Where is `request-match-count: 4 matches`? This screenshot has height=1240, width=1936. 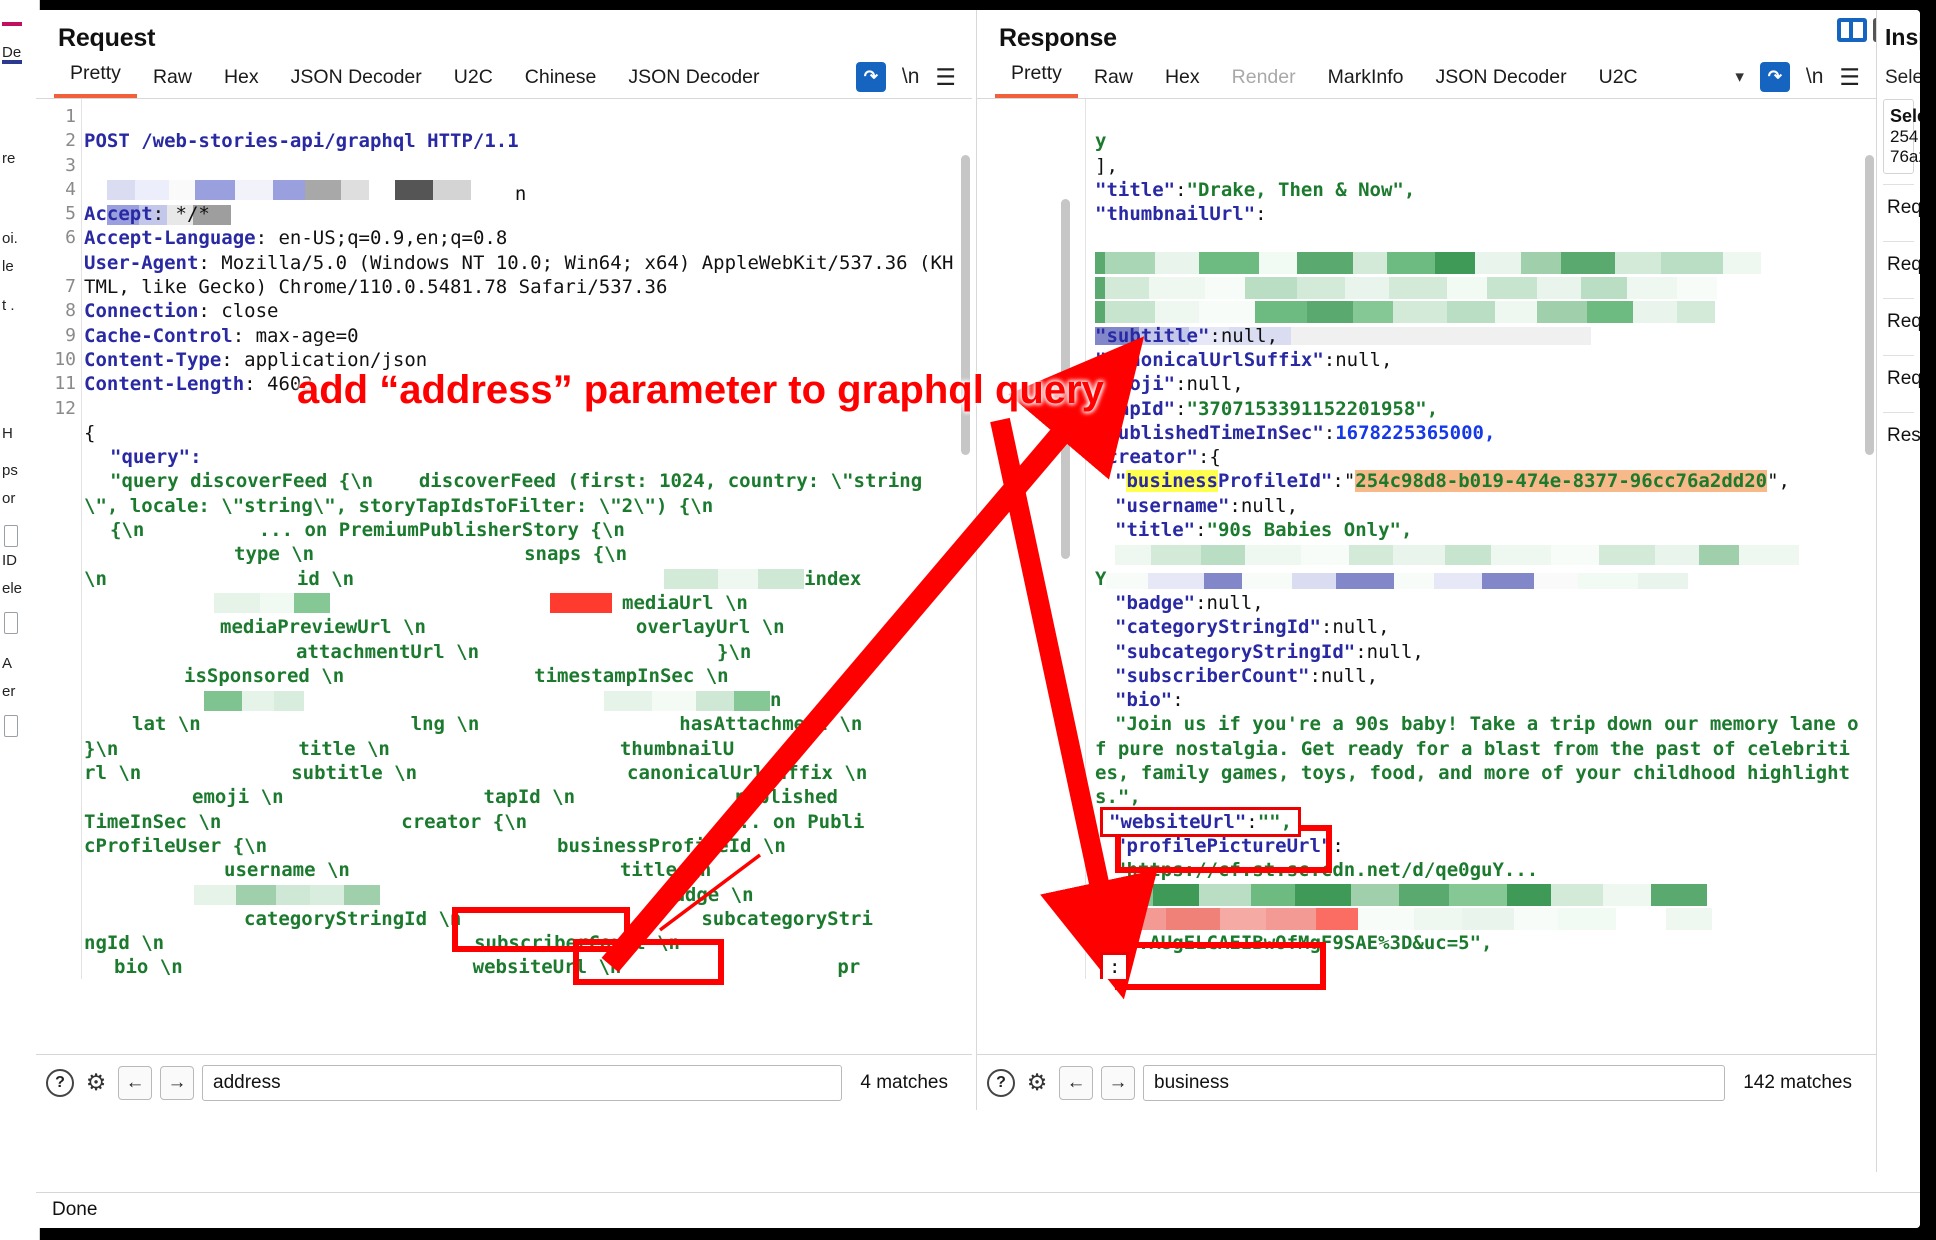
request-match-count: 4 matches is located at coordinates (904, 1082).